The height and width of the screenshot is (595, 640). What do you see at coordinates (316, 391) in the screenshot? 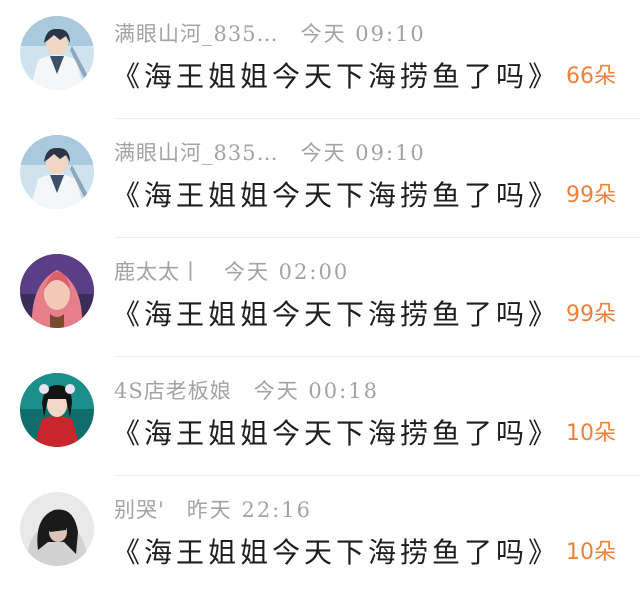
I see `timestamp: 今天 00:18` at bounding box center [316, 391].